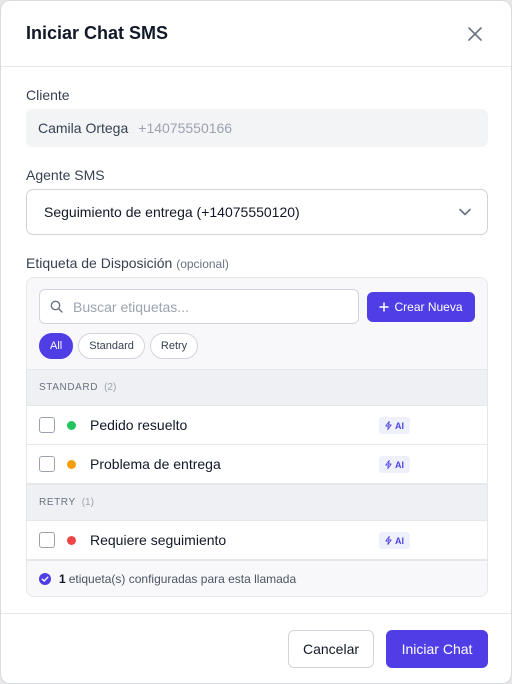 This screenshot has height=684, width=512. What do you see at coordinates (257, 425) in the screenshot?
I see `tag-row: Pedido resuelto AI` at bounding box center [257, 425].